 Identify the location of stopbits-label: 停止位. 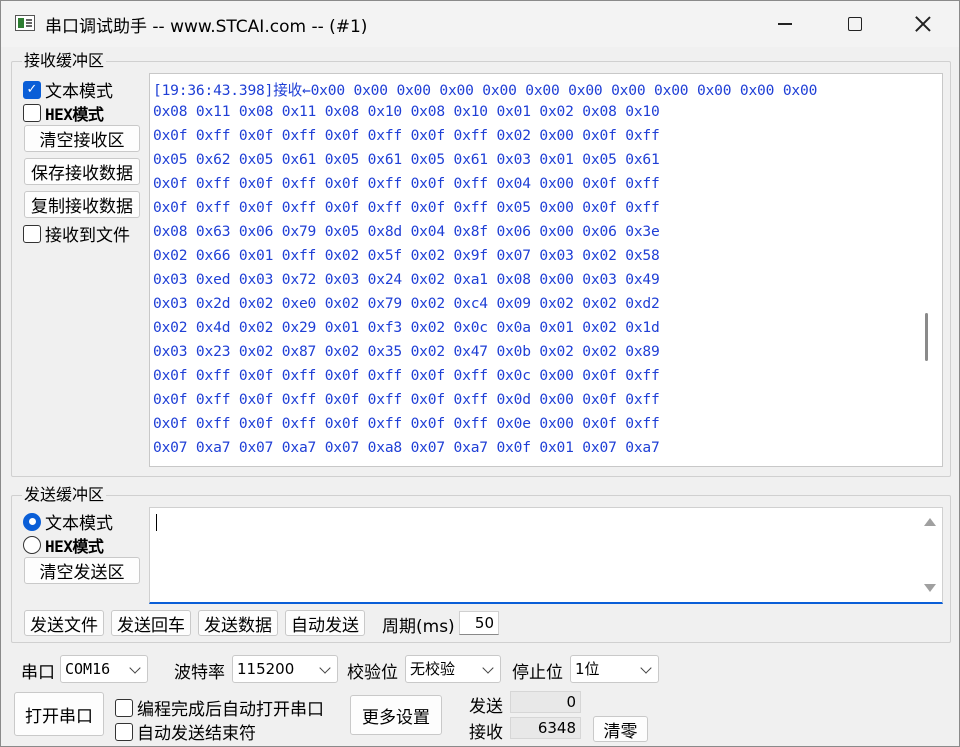
(537, 673).